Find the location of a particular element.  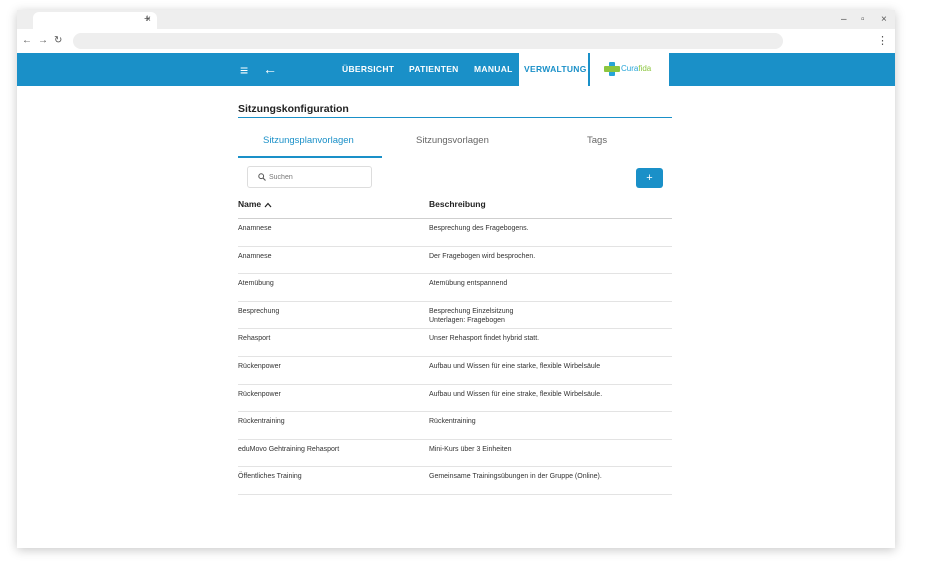

add-button: + is located at coordinates (649, 178).